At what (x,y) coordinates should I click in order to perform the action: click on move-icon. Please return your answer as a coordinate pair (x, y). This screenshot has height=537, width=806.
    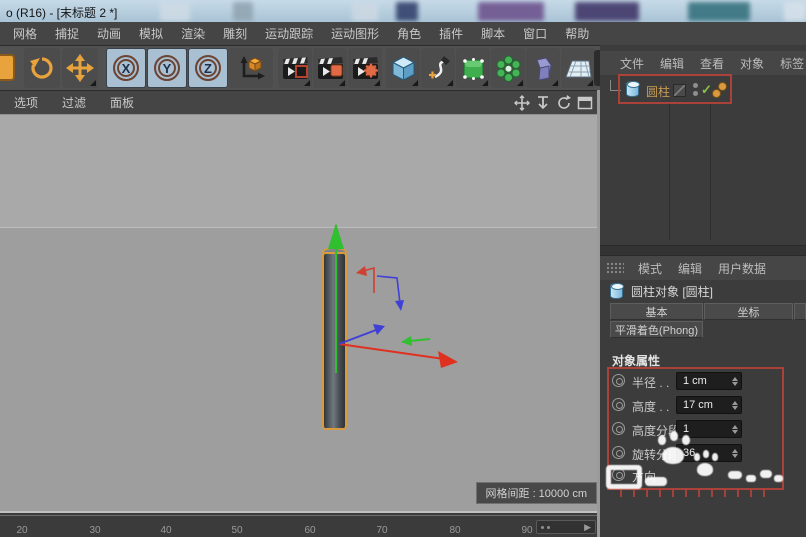
    Looking at the image, I should click on (80, 68).